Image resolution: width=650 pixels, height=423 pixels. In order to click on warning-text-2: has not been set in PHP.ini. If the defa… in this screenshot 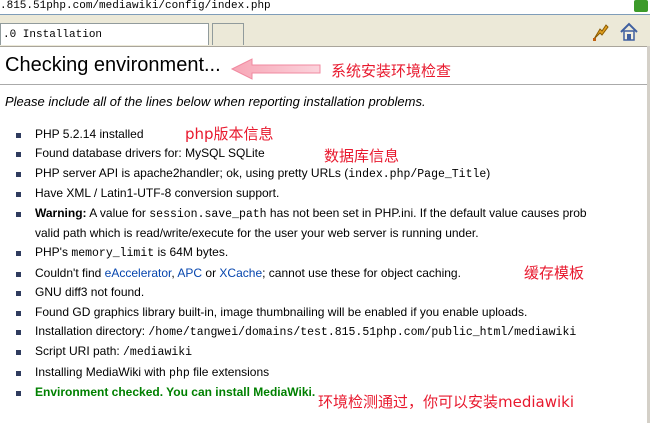, I will do `click(426, 212)`.